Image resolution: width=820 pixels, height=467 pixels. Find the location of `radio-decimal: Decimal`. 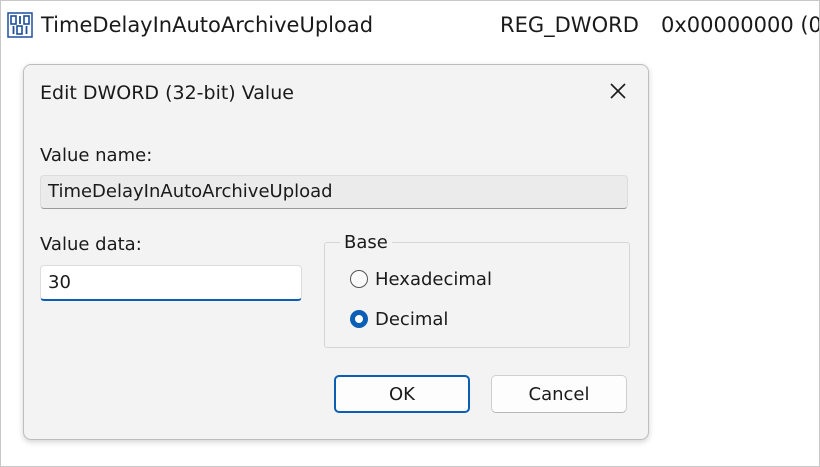

radio-decimal: Decimal is located at coordinates (399, 319).